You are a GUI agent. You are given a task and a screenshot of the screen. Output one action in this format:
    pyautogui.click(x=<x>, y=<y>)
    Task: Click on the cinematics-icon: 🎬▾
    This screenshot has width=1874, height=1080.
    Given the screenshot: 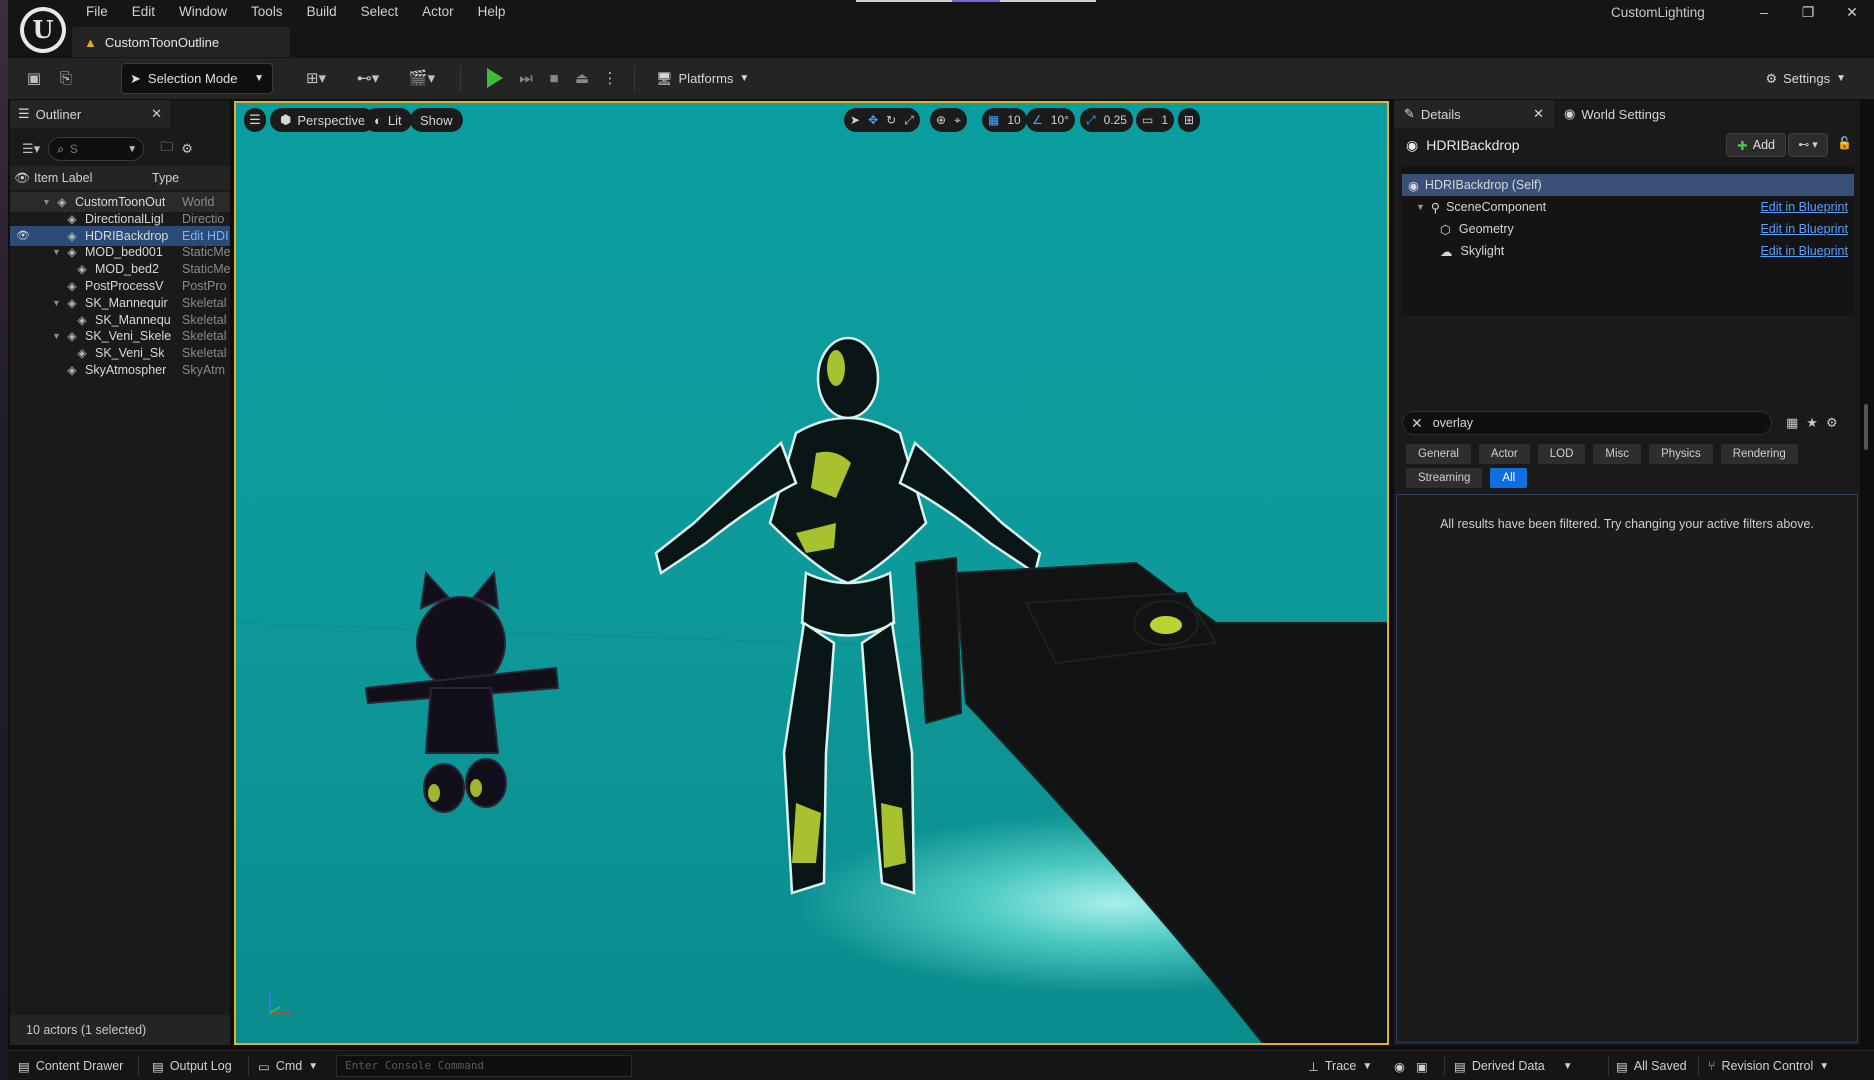 What is the action you would take?
    pyautogui.click(x=422, y=79)
    